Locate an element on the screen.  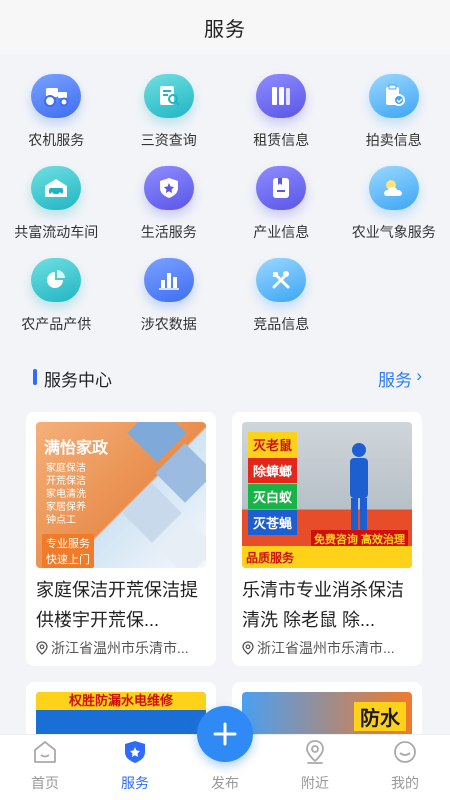
service-item-auction: 拍卖信息 is located at coordinates (394, 114).